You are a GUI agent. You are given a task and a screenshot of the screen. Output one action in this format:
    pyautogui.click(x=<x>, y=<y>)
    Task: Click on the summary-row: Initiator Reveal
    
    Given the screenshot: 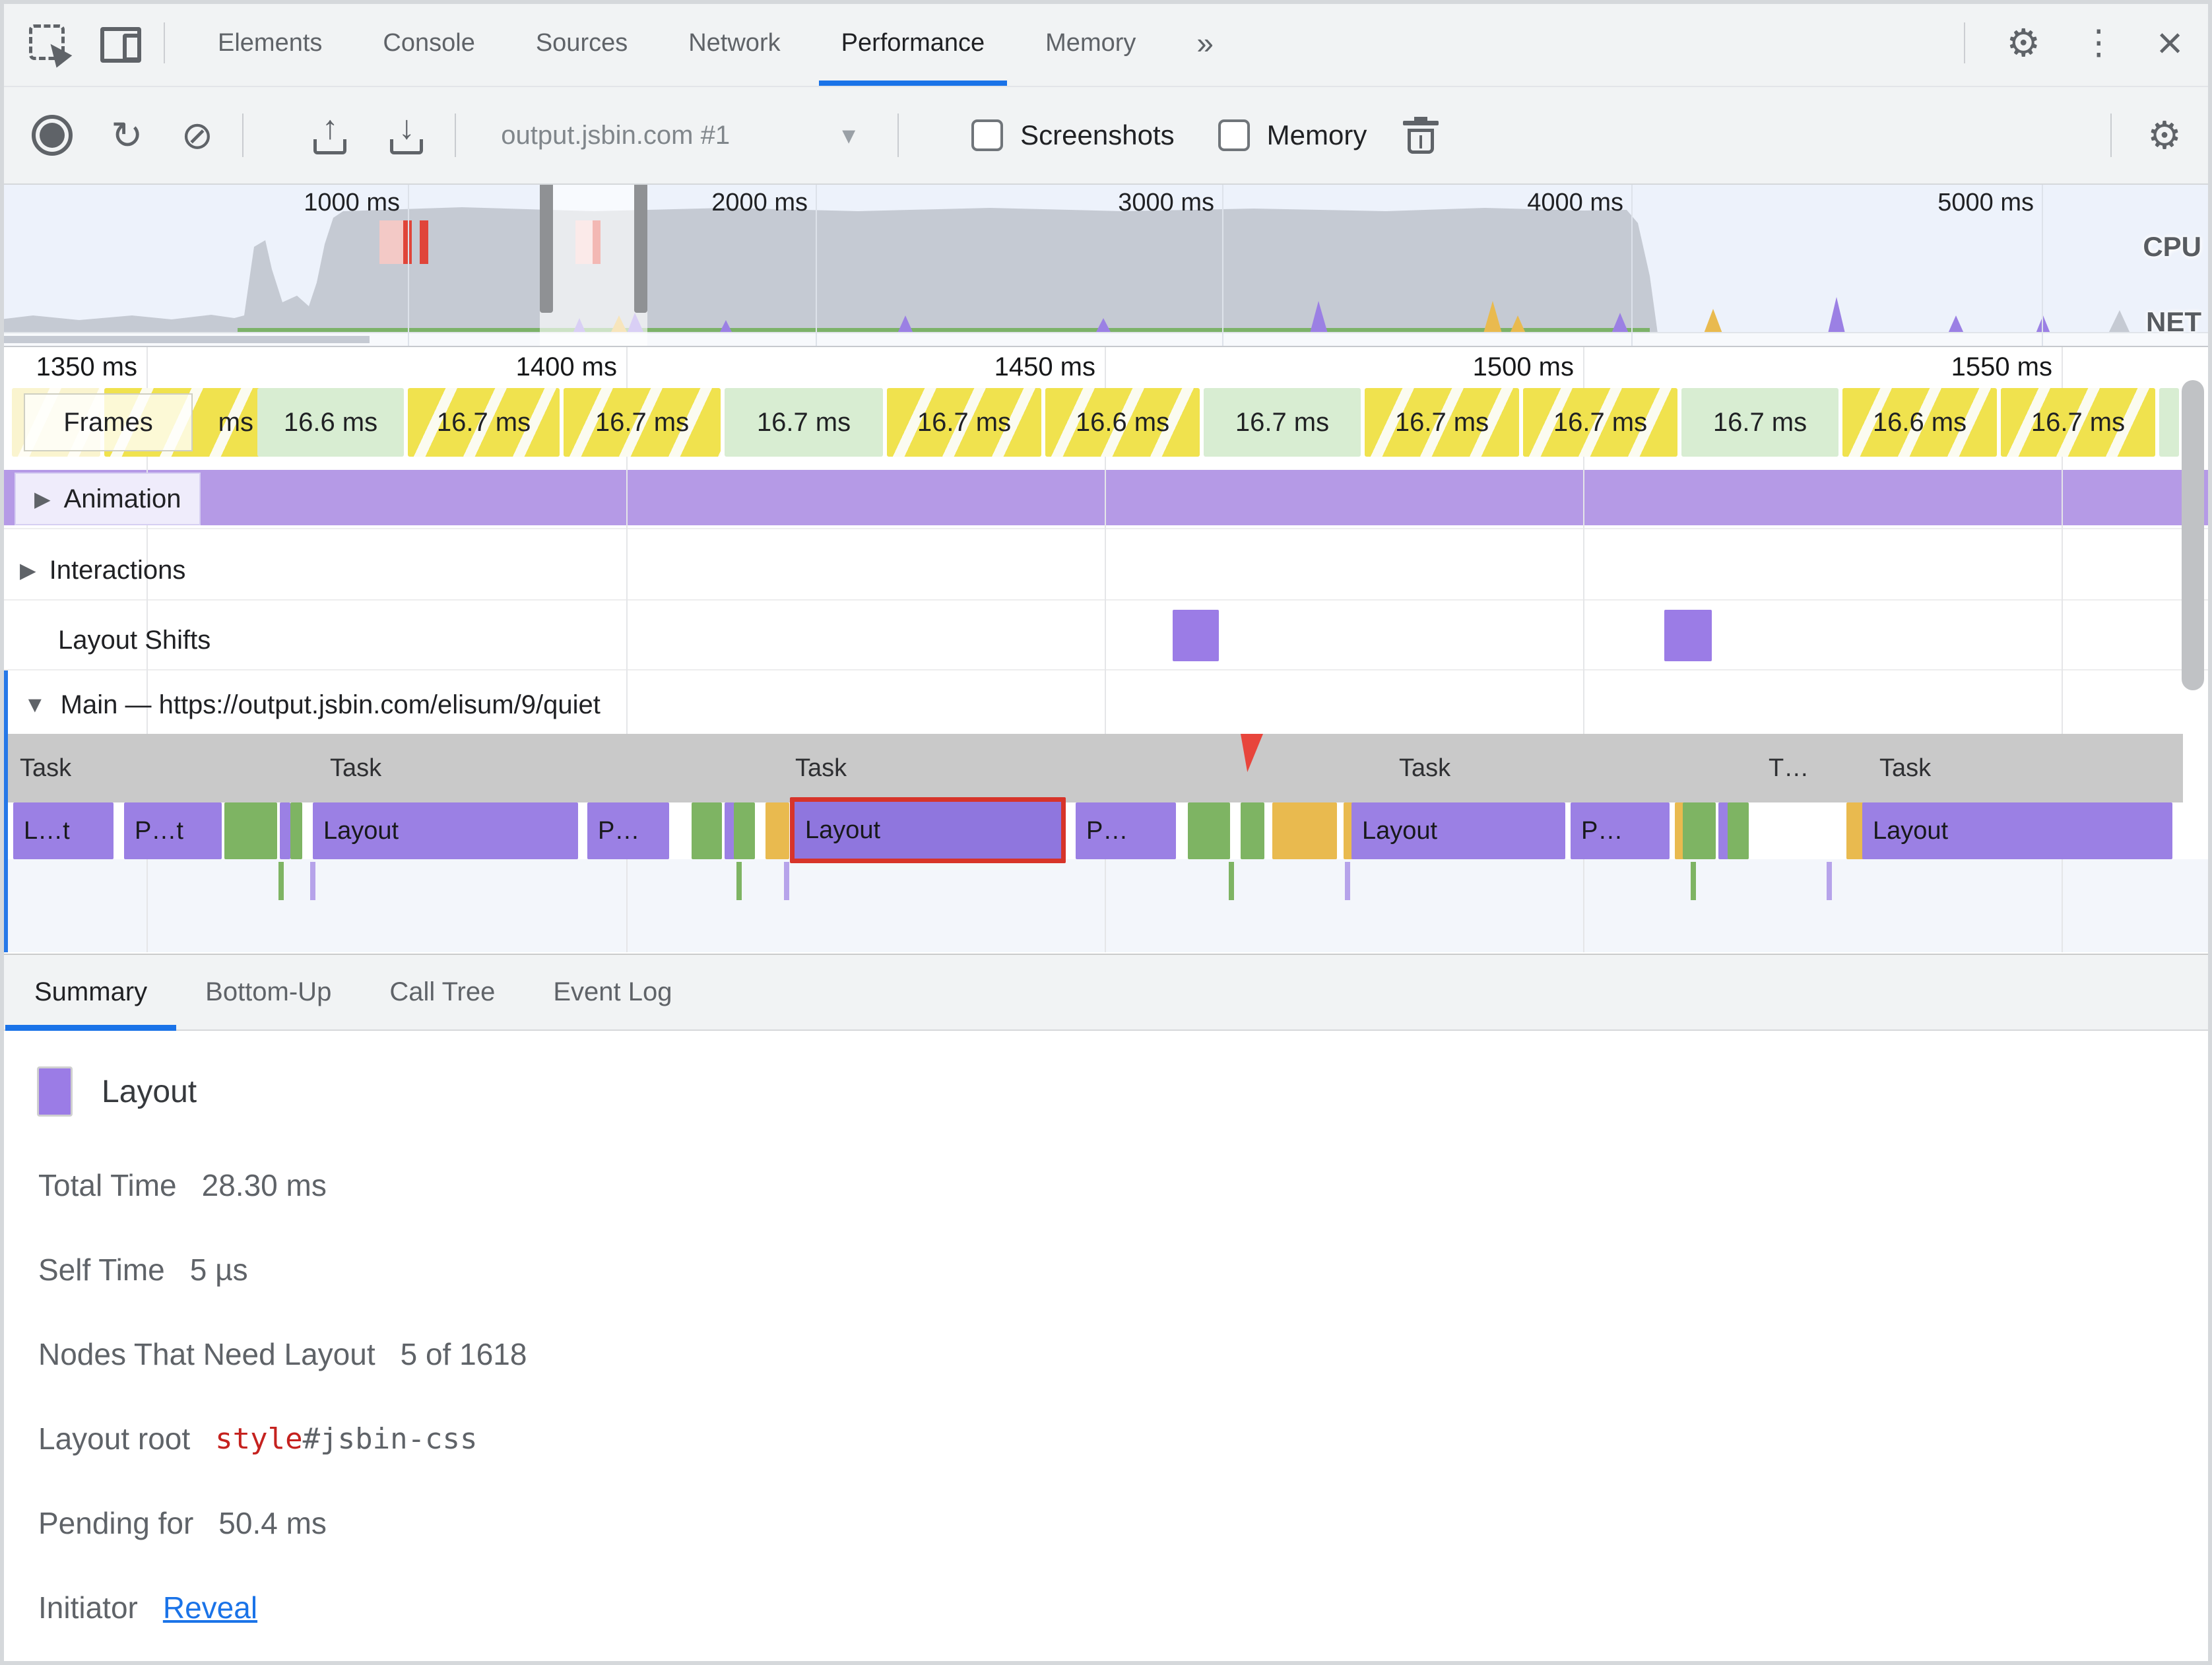 What is the action you would take?
    pyautogui.click(x=1105, y=1608)
    